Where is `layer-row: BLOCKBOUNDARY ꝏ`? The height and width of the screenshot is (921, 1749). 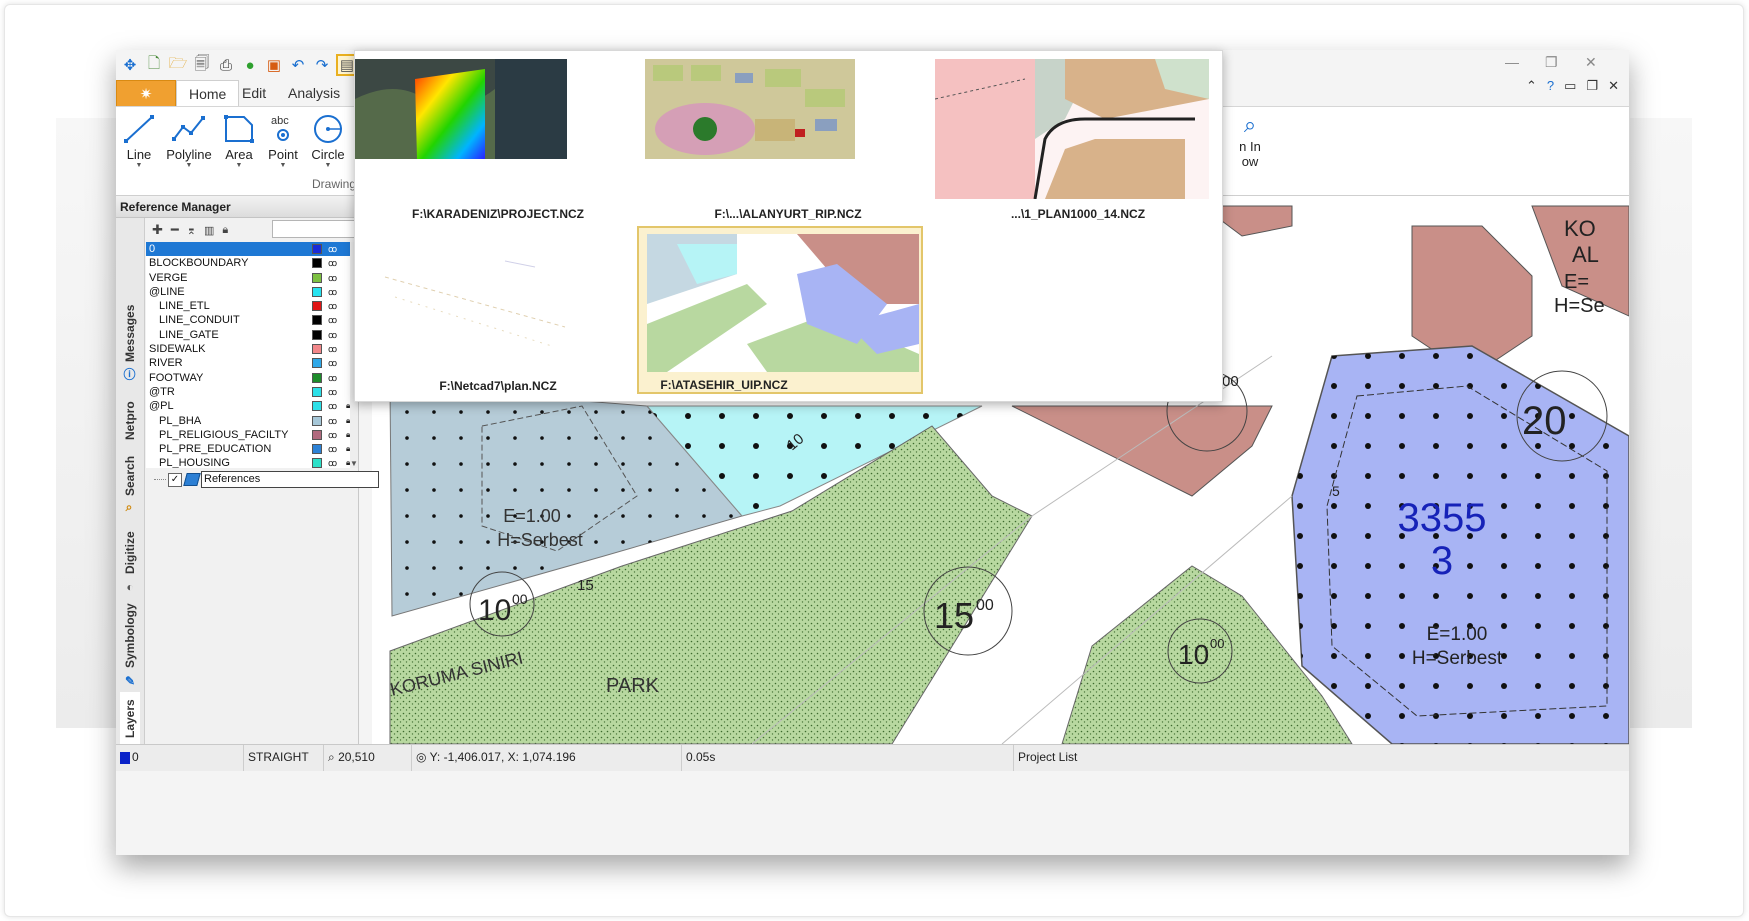
layer-row: BLOCKBOUNDARY ꝏ is located at coordinates (248, 263).